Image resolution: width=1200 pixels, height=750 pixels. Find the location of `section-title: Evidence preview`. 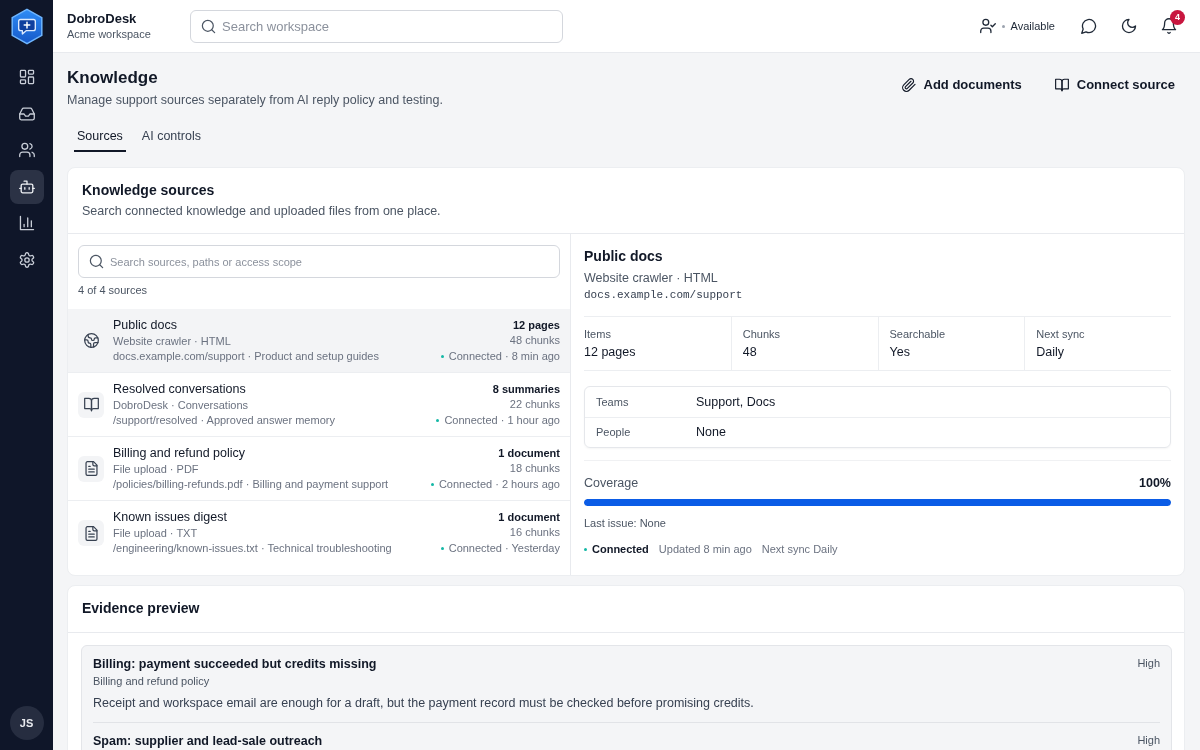

section-title: Evidence preview is located at coordinates (141, 608).